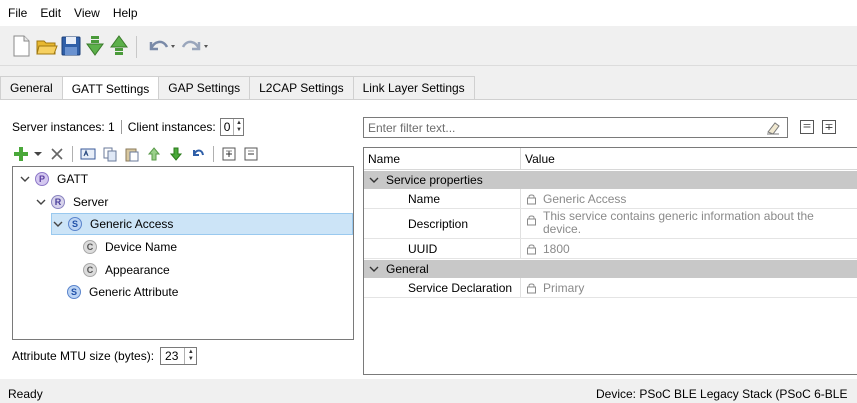  I want to click on tree-node-label: Generic Access, so click(132, 224).